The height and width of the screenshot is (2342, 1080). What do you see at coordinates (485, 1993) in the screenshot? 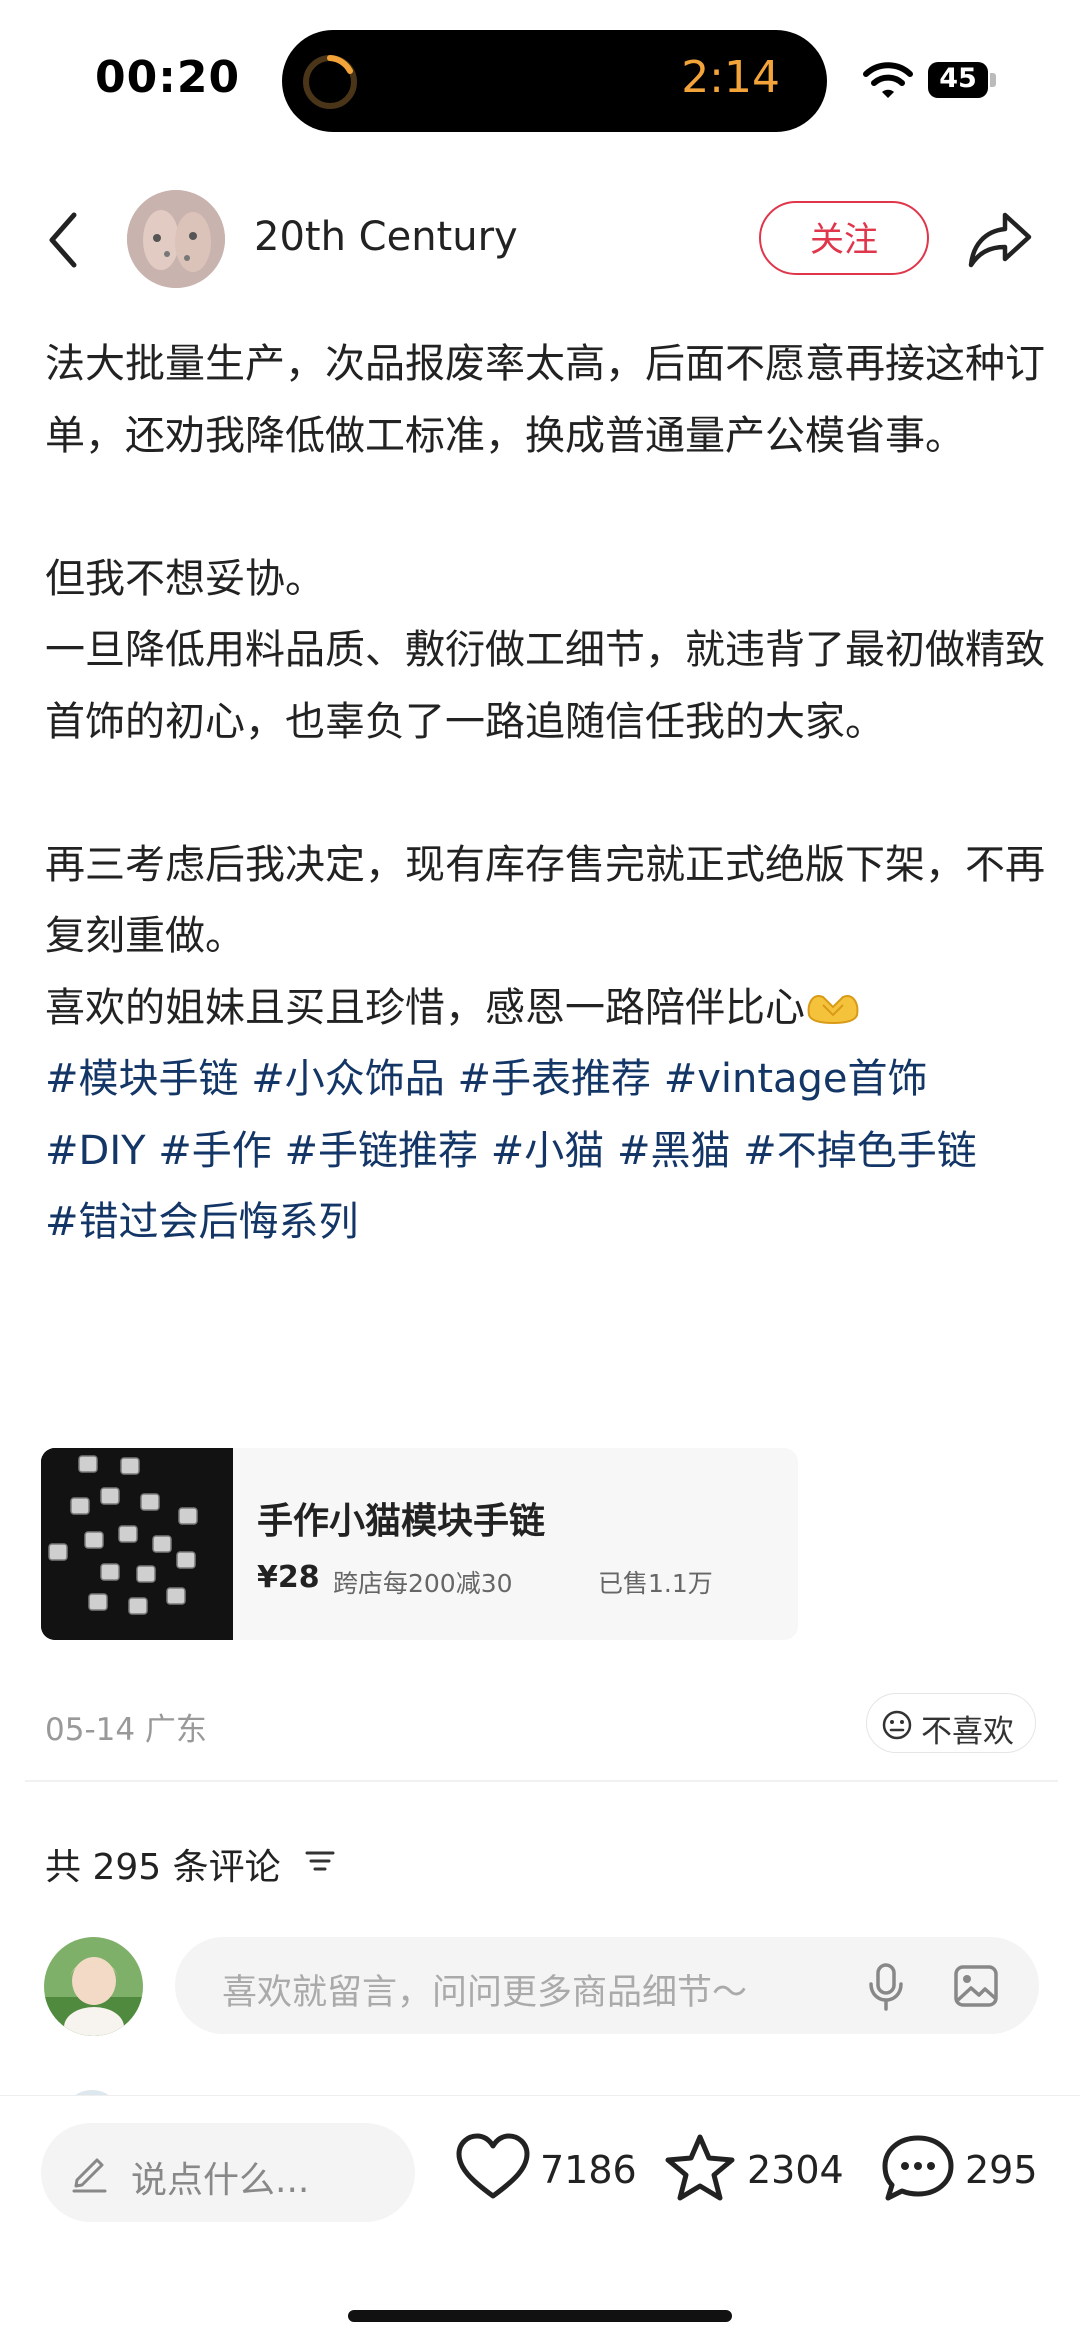
I see `comment-input-placeholder: 喜欢就留言，问问更多商品细节～` at bounding box center [485, 1993].